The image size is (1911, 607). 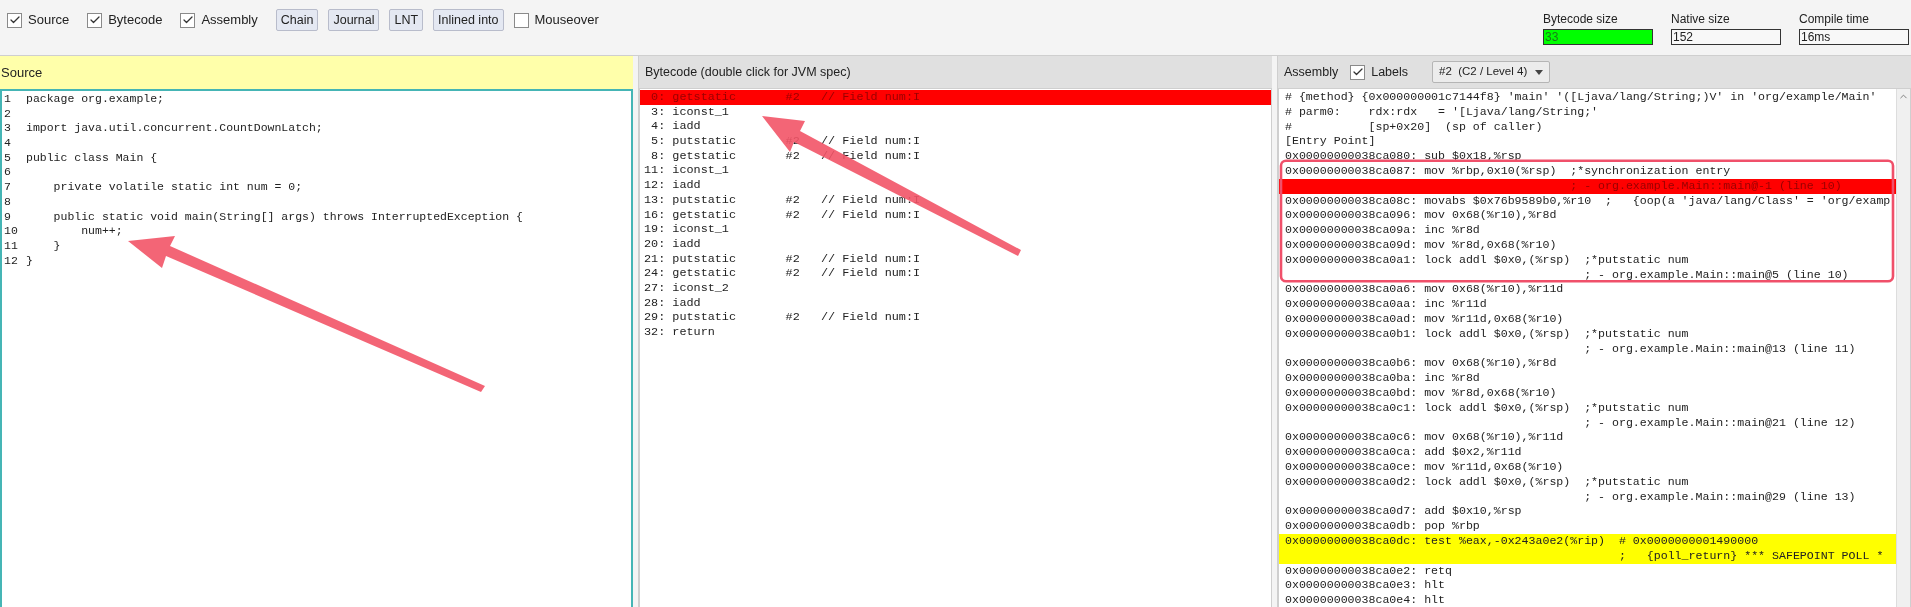 What do you see at coordinates (1587, 497) in the screenshot?
I see `assembly-row: ; - org.example.Main::main@29 (line 13)` at bounding box center [1587, 497].